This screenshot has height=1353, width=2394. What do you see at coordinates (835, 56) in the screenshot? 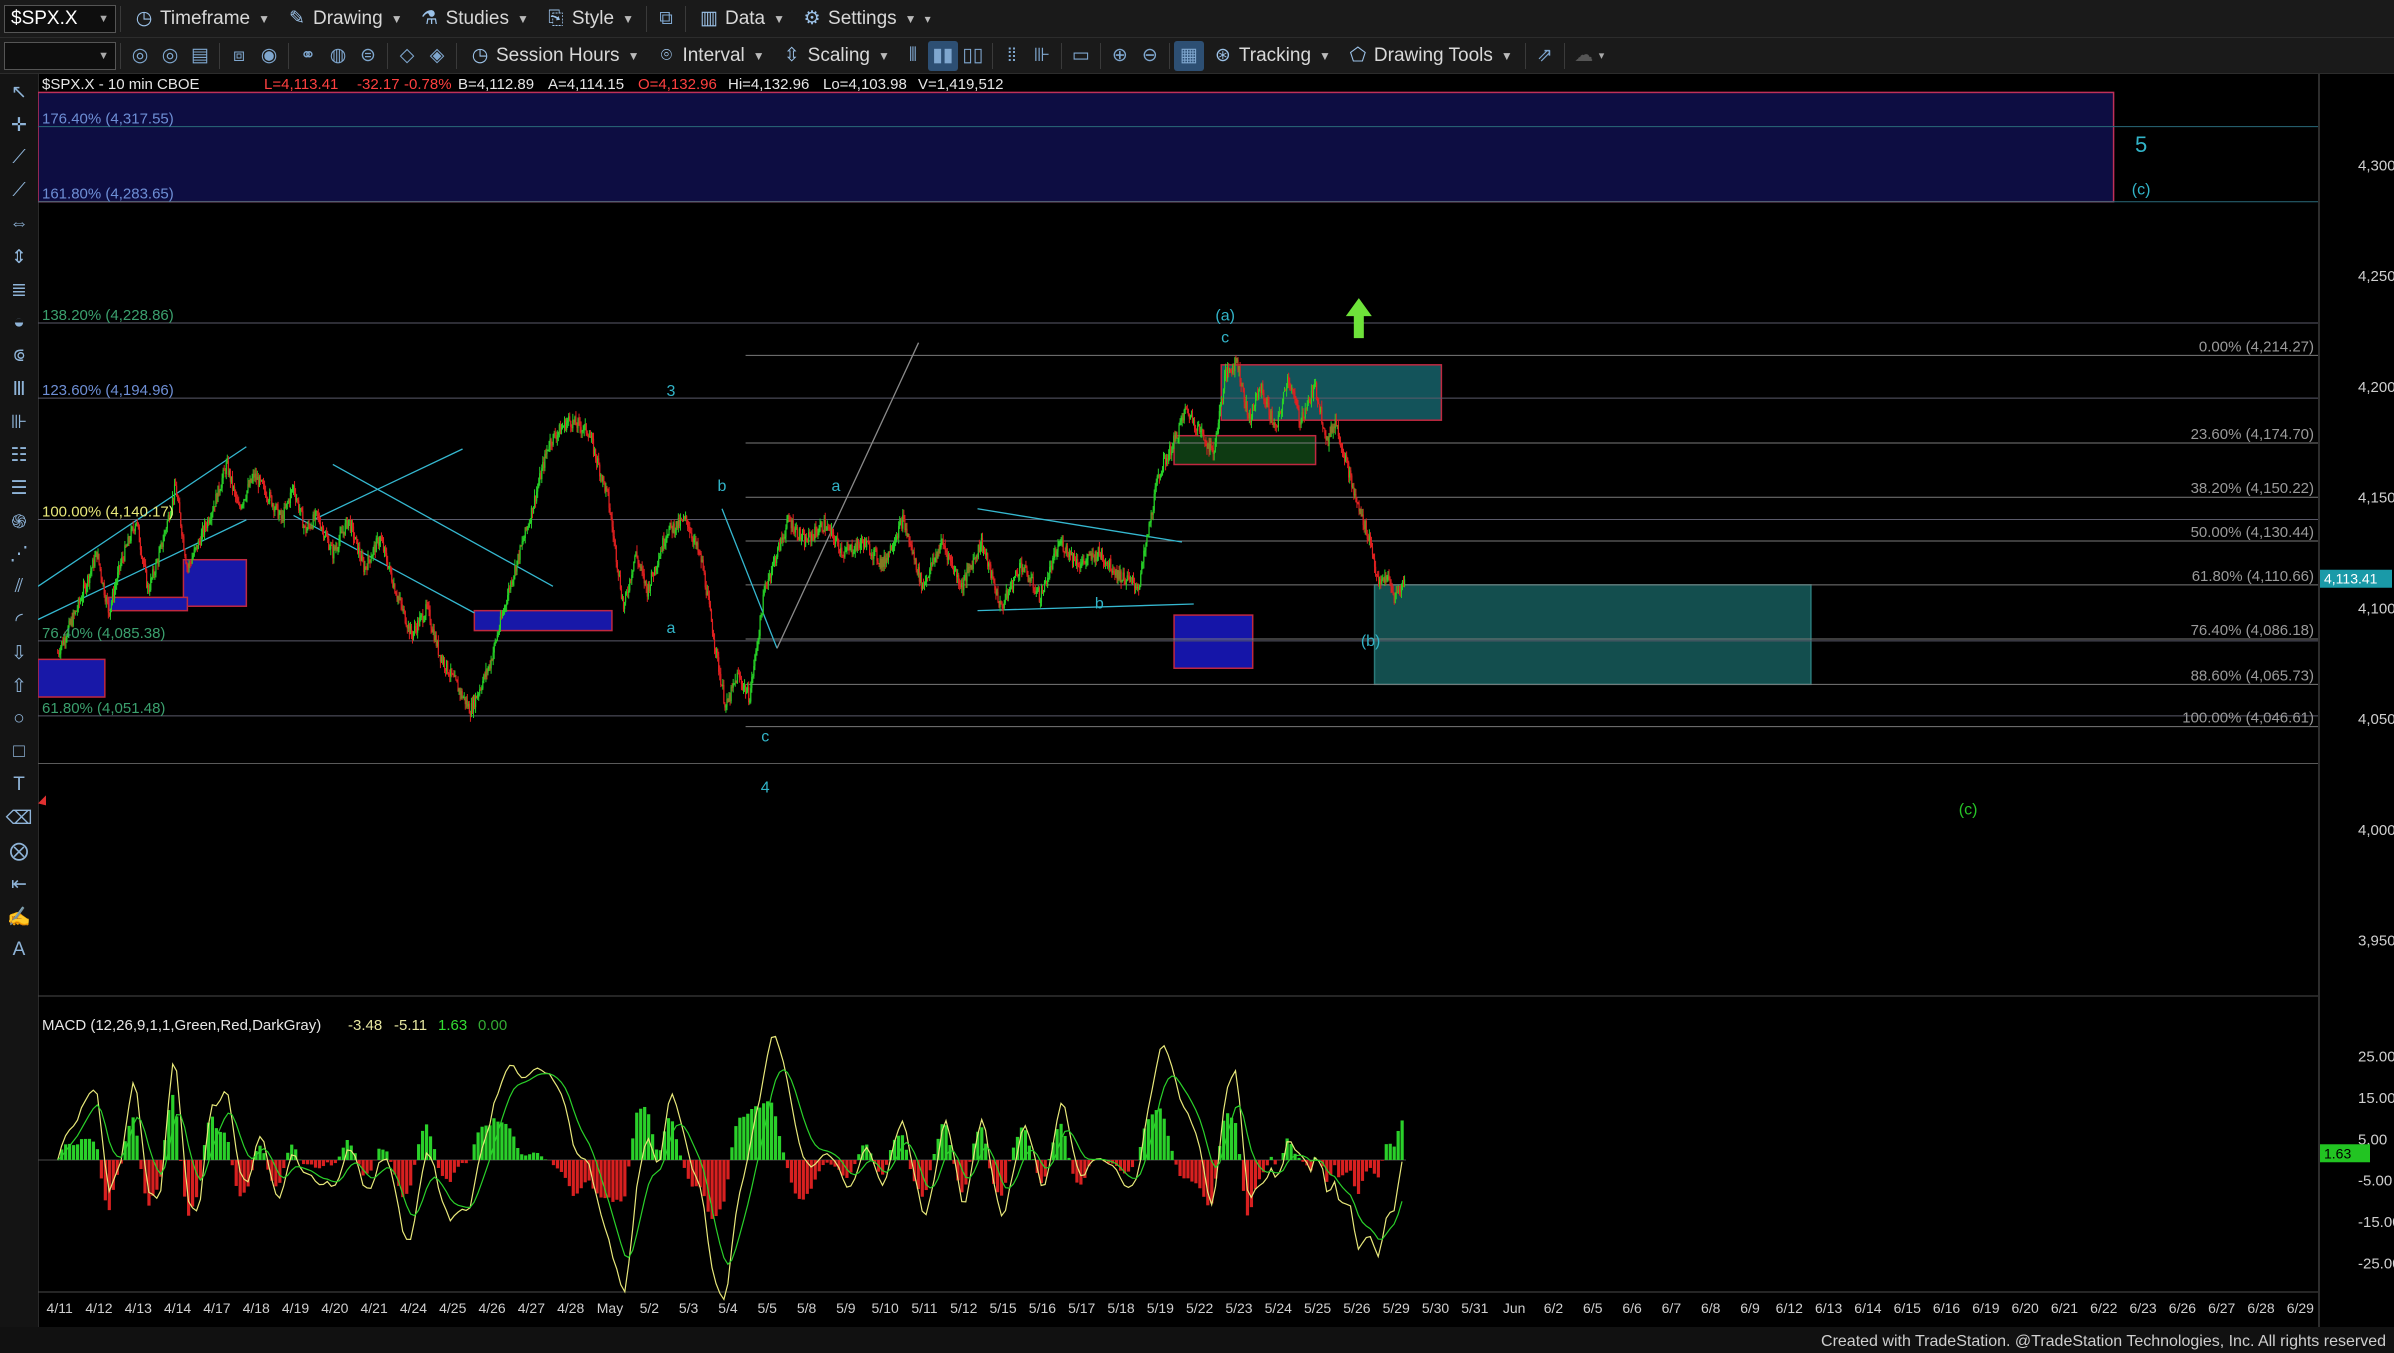
I see `scaling-button: ⇳ Scaling ▼` at bounding box center [835, 56].